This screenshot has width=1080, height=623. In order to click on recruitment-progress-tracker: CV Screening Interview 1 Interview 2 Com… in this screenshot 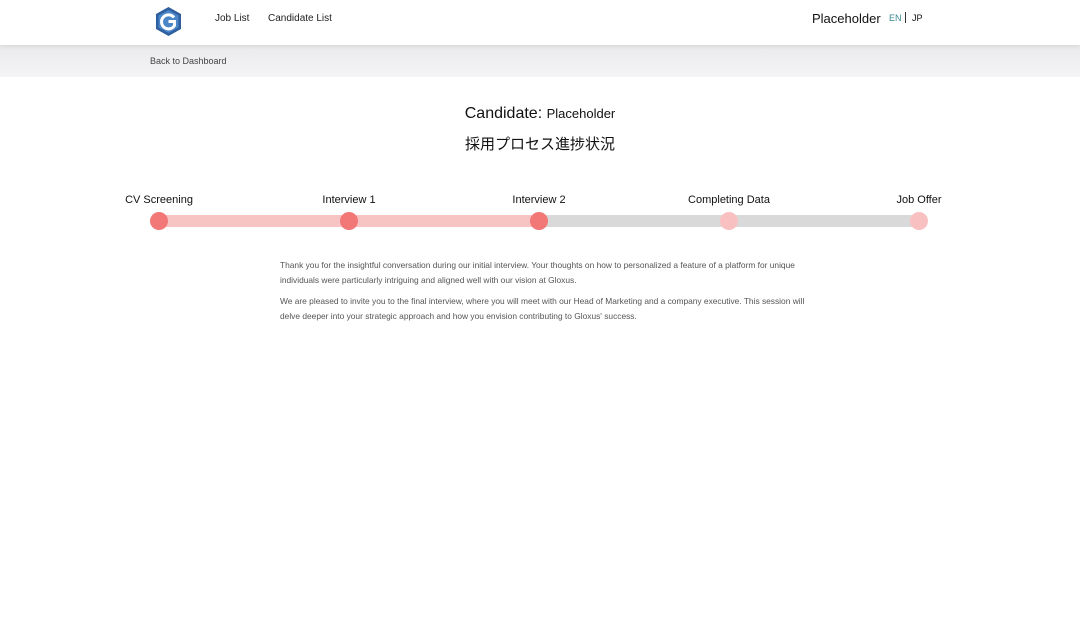, I will do `click(540, 215)`.